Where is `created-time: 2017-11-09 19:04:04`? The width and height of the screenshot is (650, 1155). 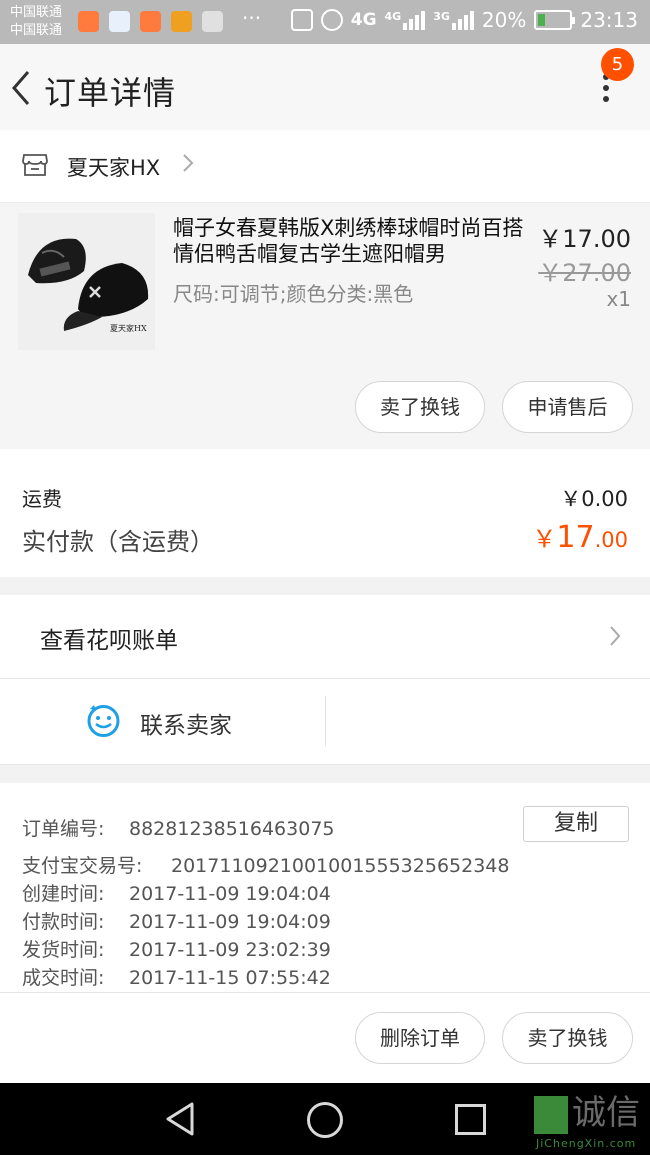
created-time: 2017-11-09 19:04:04 is located at coordinates (230, 894).